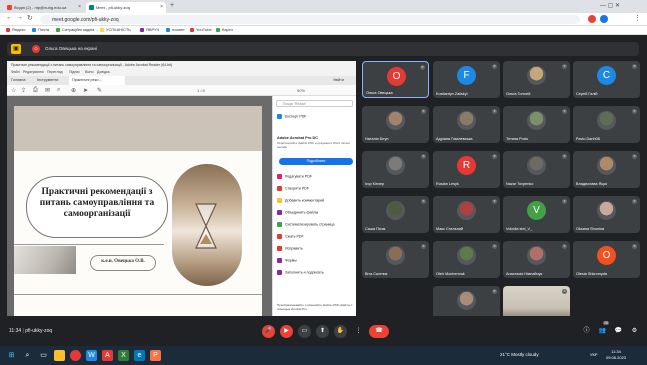  Describe the element at coordinates (155, 355) in the screenshot. I see `powerpoint-icon: P` at that location.